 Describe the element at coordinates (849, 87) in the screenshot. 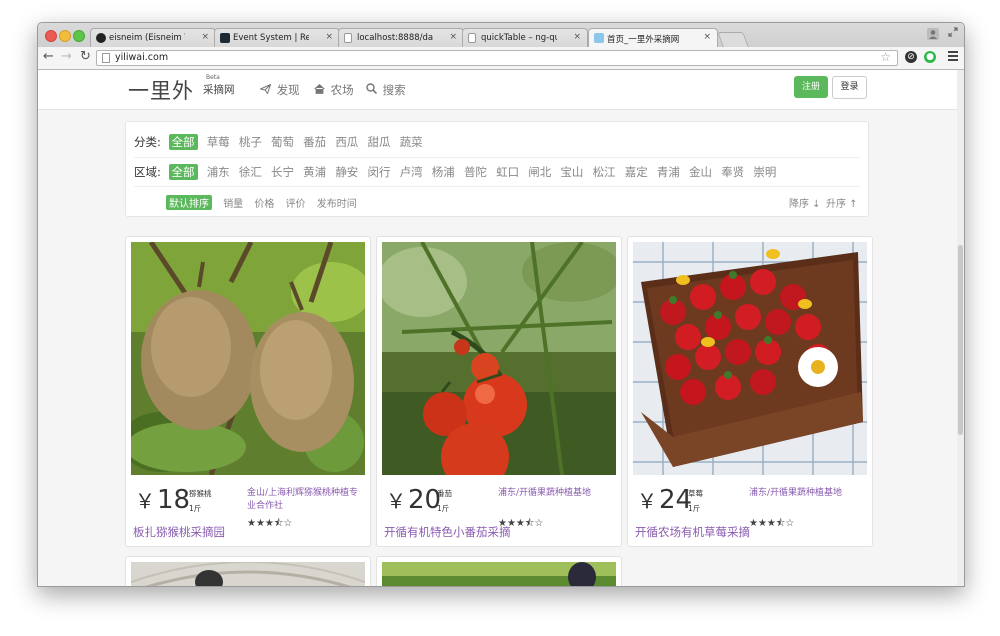

I see `login-button: 登录` at that location.